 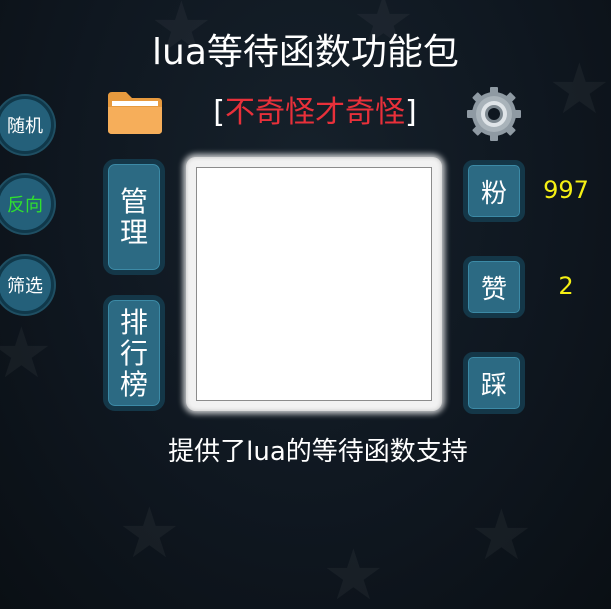 What do you see at coordinates (305, 52) in the screenshot?
I see `page-title: lua等待函数功能包` at bounding box center [305, 52].